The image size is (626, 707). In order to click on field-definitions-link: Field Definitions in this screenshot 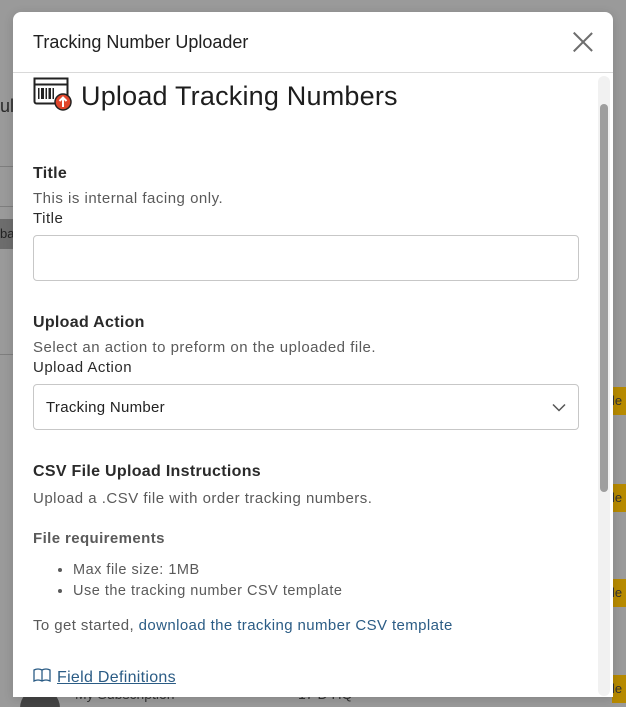, I will do `click(306, 677)`.